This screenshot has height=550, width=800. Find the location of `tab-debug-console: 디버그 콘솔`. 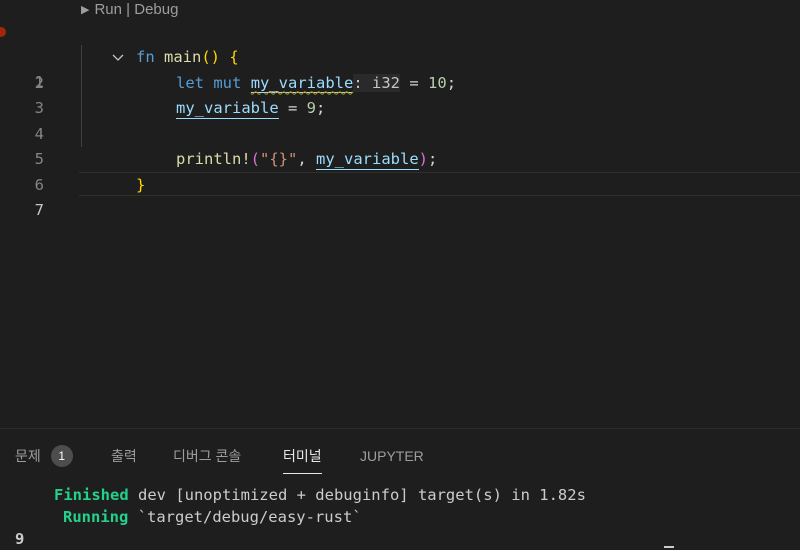

tab-debug-console: 디버그 콘솔 is located at coordinates (207, 456).